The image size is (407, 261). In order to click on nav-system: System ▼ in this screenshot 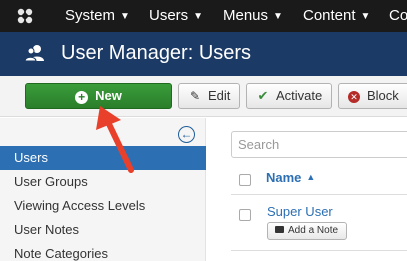, I will do `click(97, 16)`.